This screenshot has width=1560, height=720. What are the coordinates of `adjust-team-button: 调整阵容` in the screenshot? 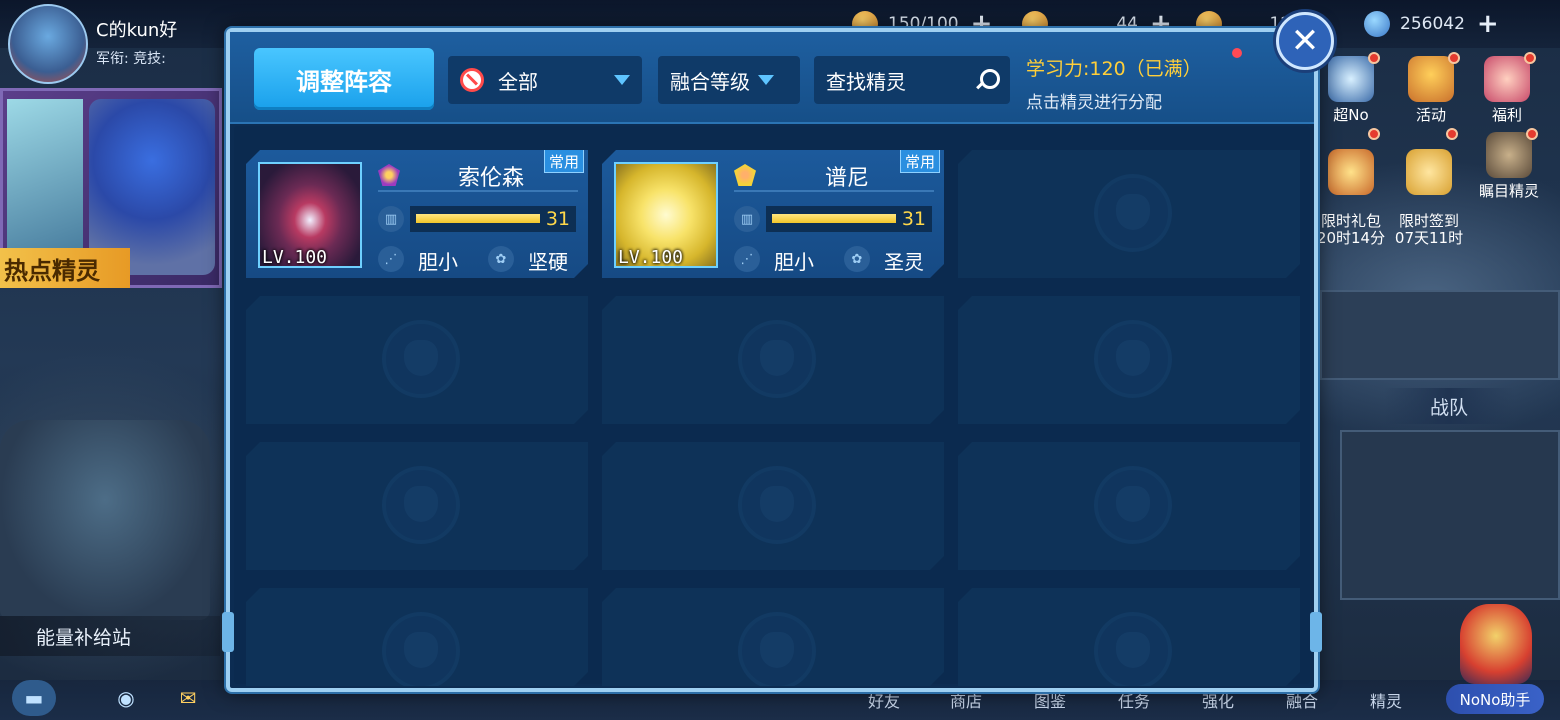 It's located at (344, 79).